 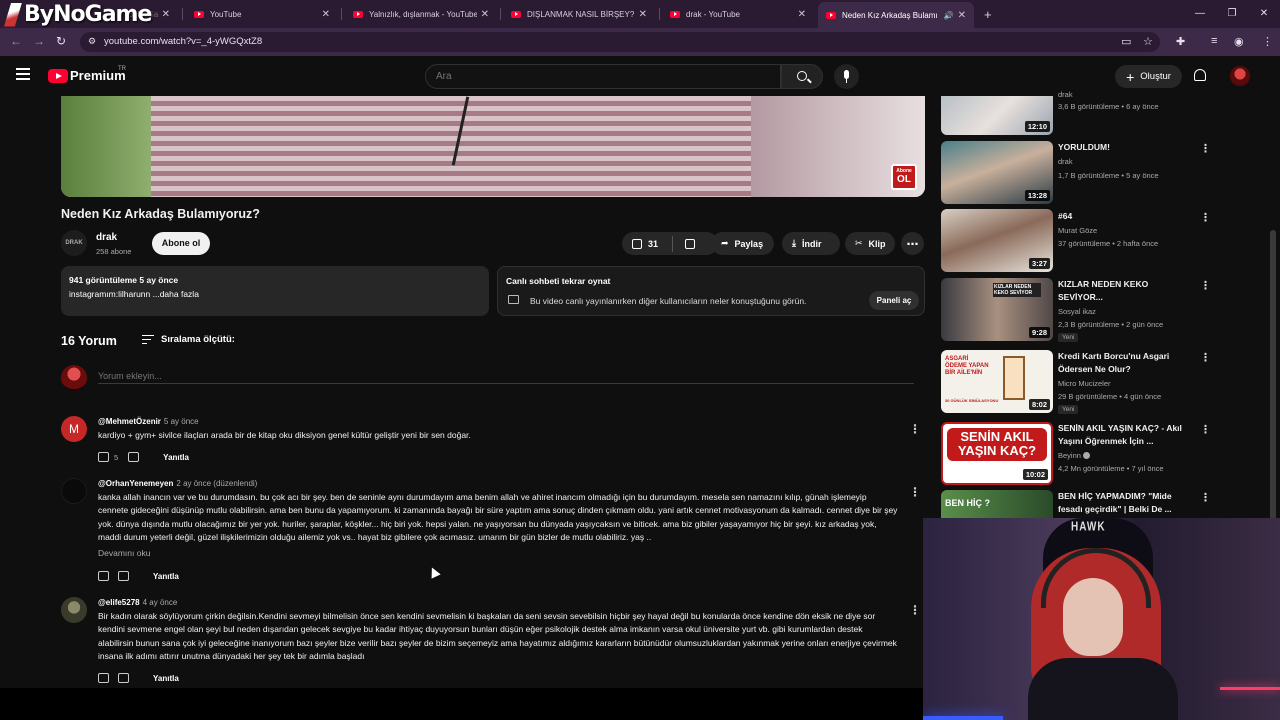 What do you see at coordinates (1126, 41) in the screenshot?
I see `cast-icon: ▭` at bounding box center [1126, 41].